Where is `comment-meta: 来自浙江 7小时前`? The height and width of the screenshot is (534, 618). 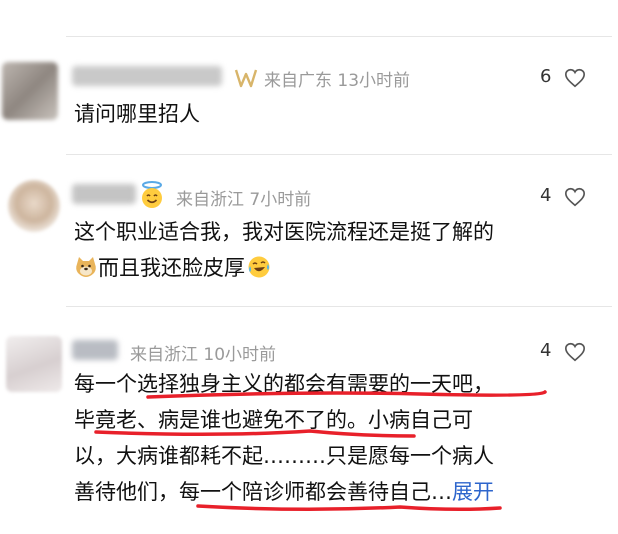 comment-meta: 来自浙江 7小时前 is located at coordinates (244, 200).